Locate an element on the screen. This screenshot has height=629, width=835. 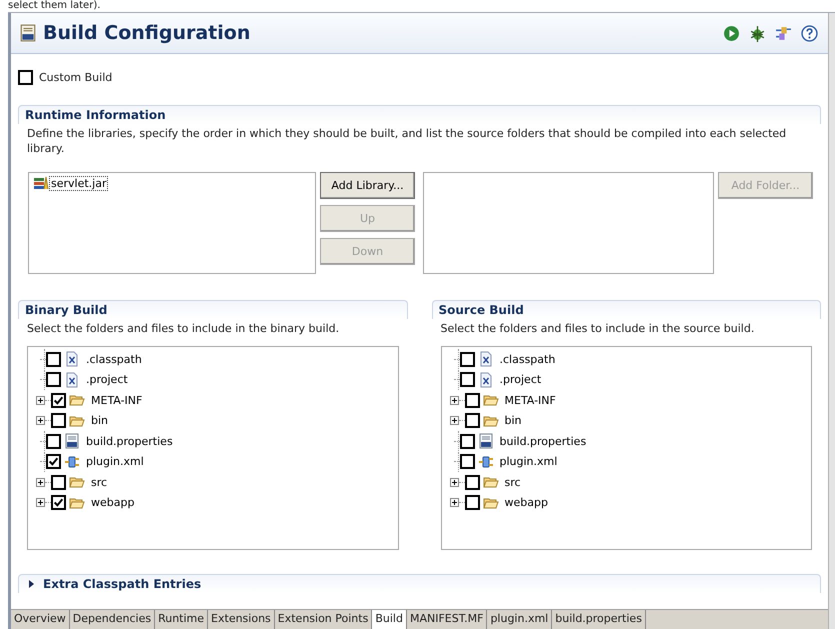
jar-icon is located at coordinates (41, 183).